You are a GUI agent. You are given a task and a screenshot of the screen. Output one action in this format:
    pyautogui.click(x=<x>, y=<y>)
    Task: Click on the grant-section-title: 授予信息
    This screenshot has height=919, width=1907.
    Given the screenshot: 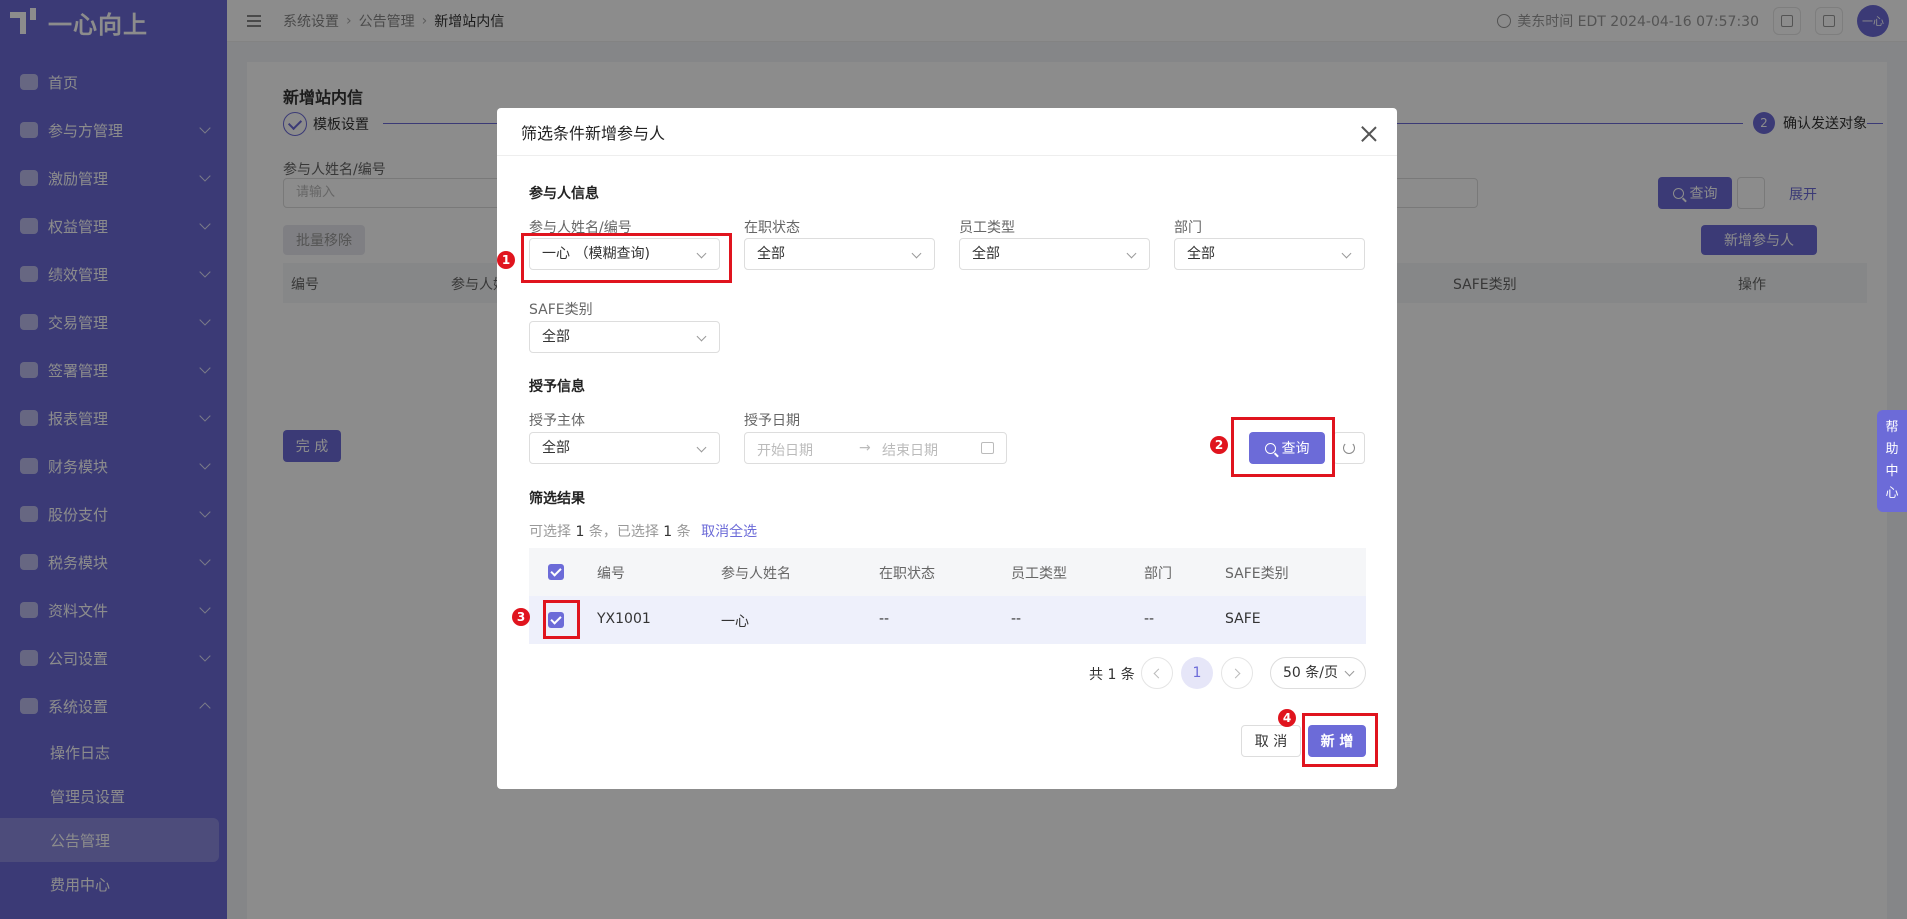 What is the action you would take?
    pyautogui.click(x=557, y=387)
    